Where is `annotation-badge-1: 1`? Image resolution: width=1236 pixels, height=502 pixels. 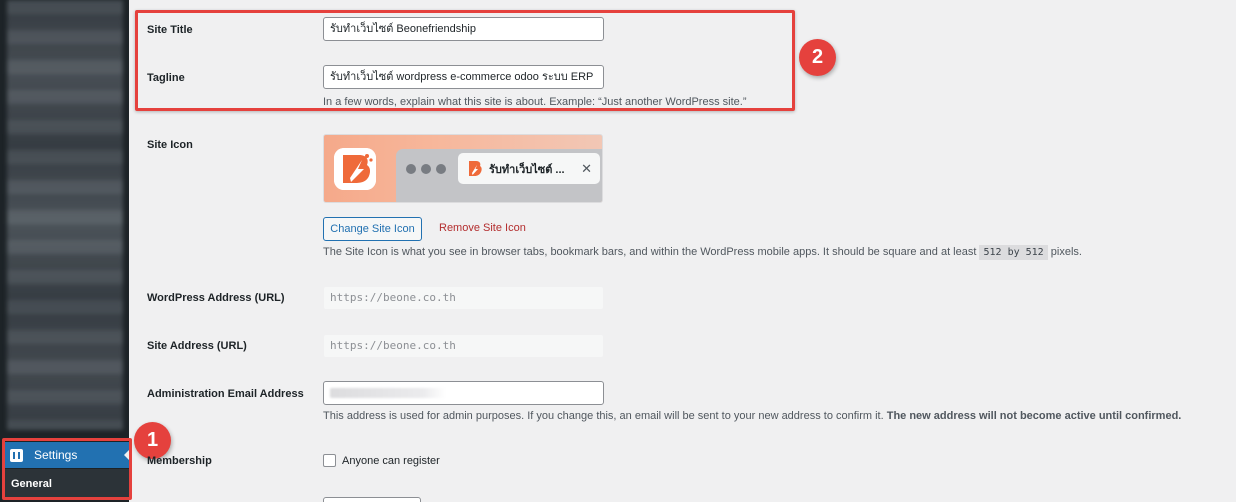
annotation-badge-1: 1 is located at coordinates (152, 440).